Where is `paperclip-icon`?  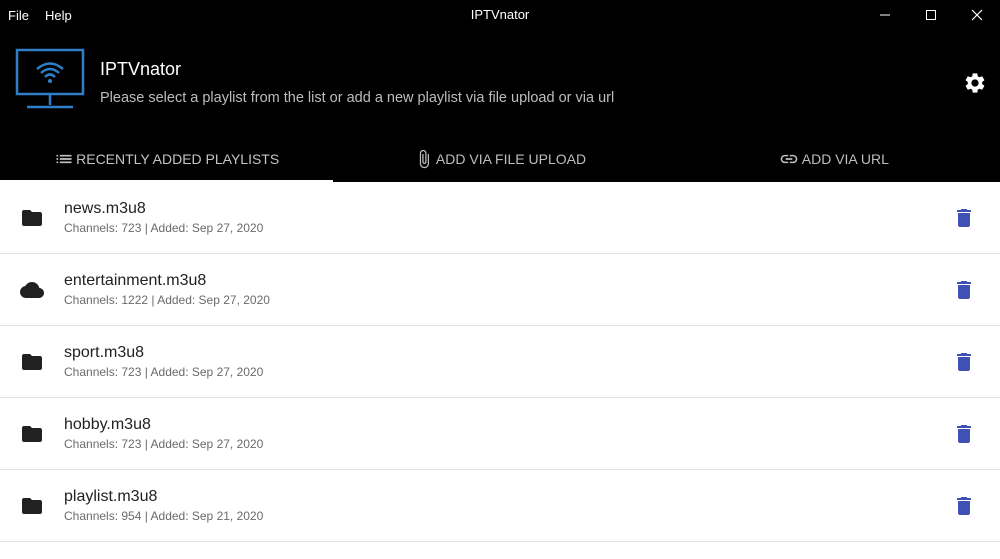 paperclip-icon is located at coordinates (424, 159).